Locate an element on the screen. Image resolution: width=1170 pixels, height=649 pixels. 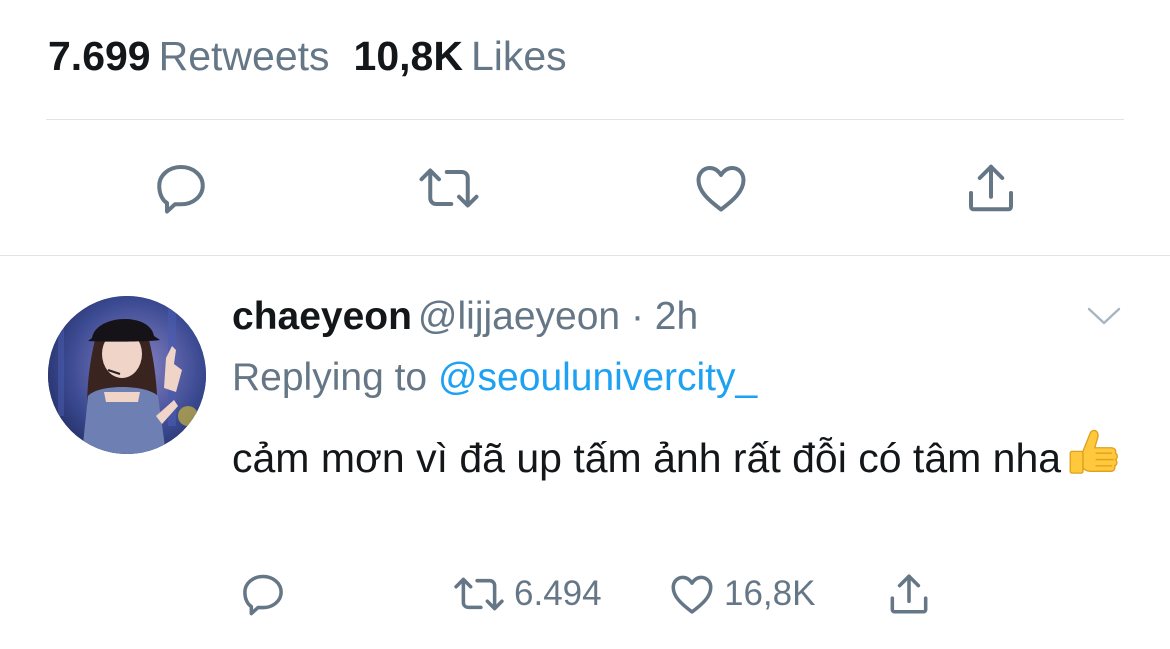
mention-link: @seoulunivercity_ is located at coordinates (597, 377).